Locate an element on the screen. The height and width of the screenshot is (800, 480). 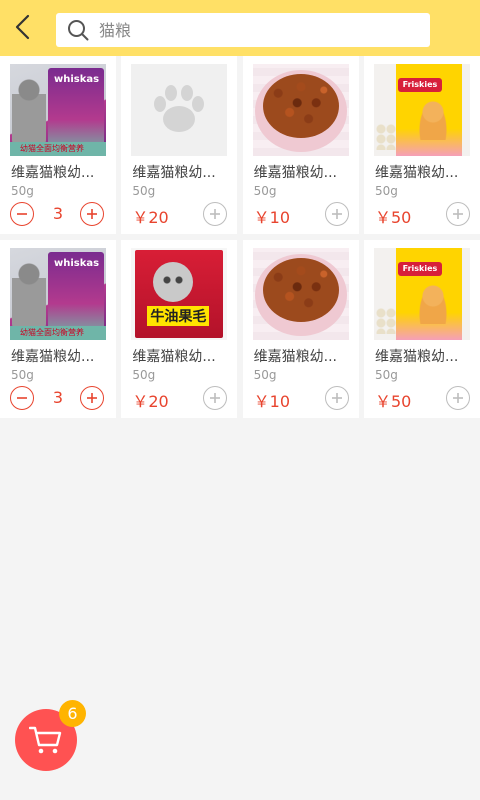
product-card: 牛油果毛 维嘉猫粮幼... 50g ￥20 is located at coordinates (179, 329).